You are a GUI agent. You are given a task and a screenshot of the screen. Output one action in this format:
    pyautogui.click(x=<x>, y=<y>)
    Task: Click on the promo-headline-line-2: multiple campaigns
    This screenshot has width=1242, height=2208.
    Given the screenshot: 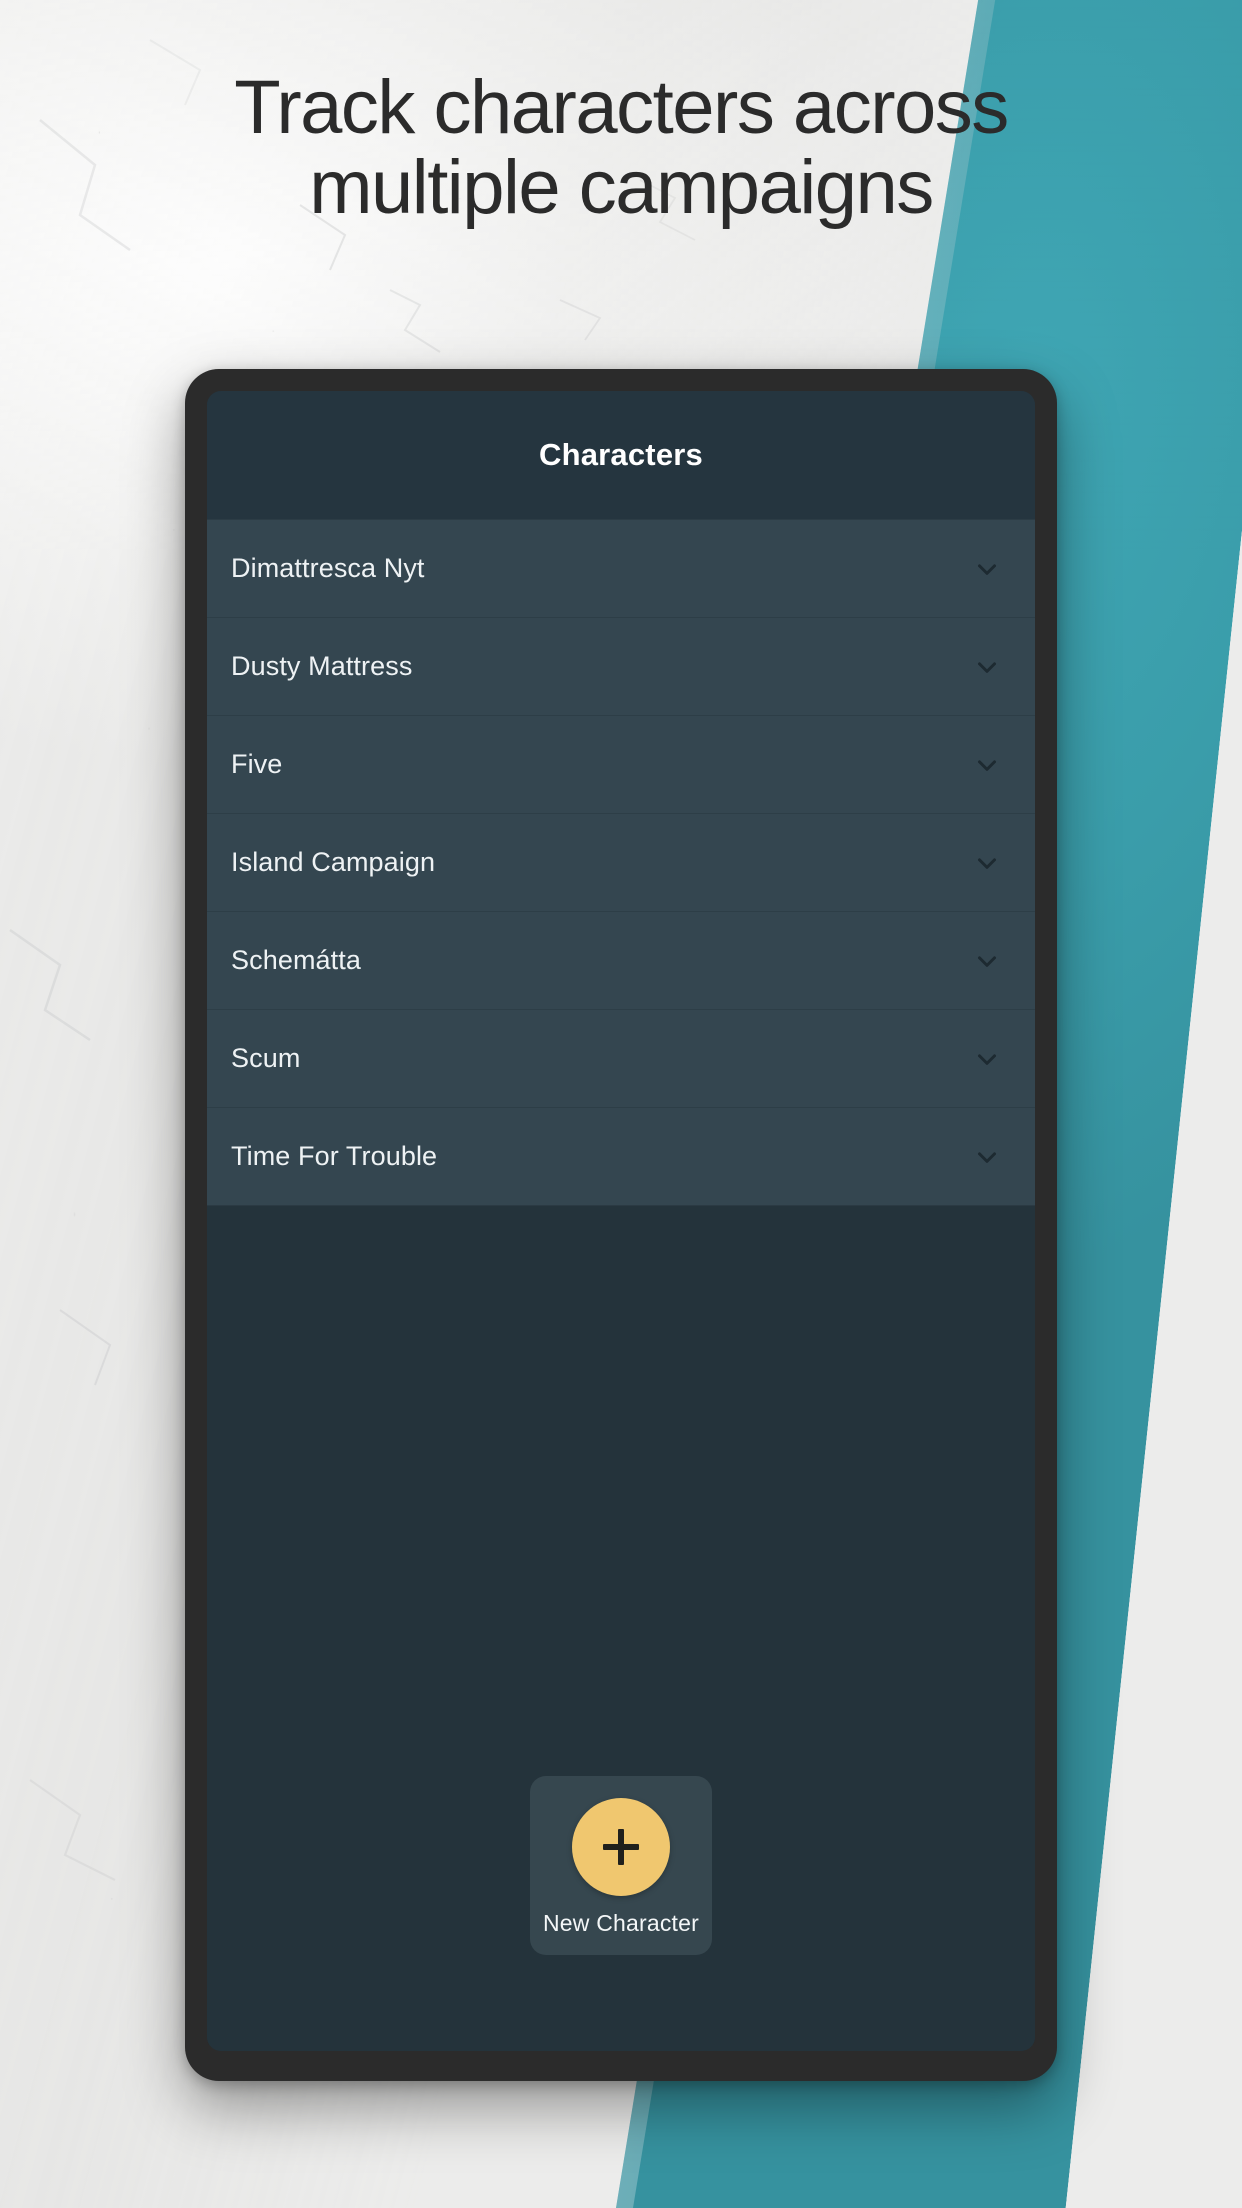 What is the action you would take?
    pyautogui.click(x=621, y=187)
    